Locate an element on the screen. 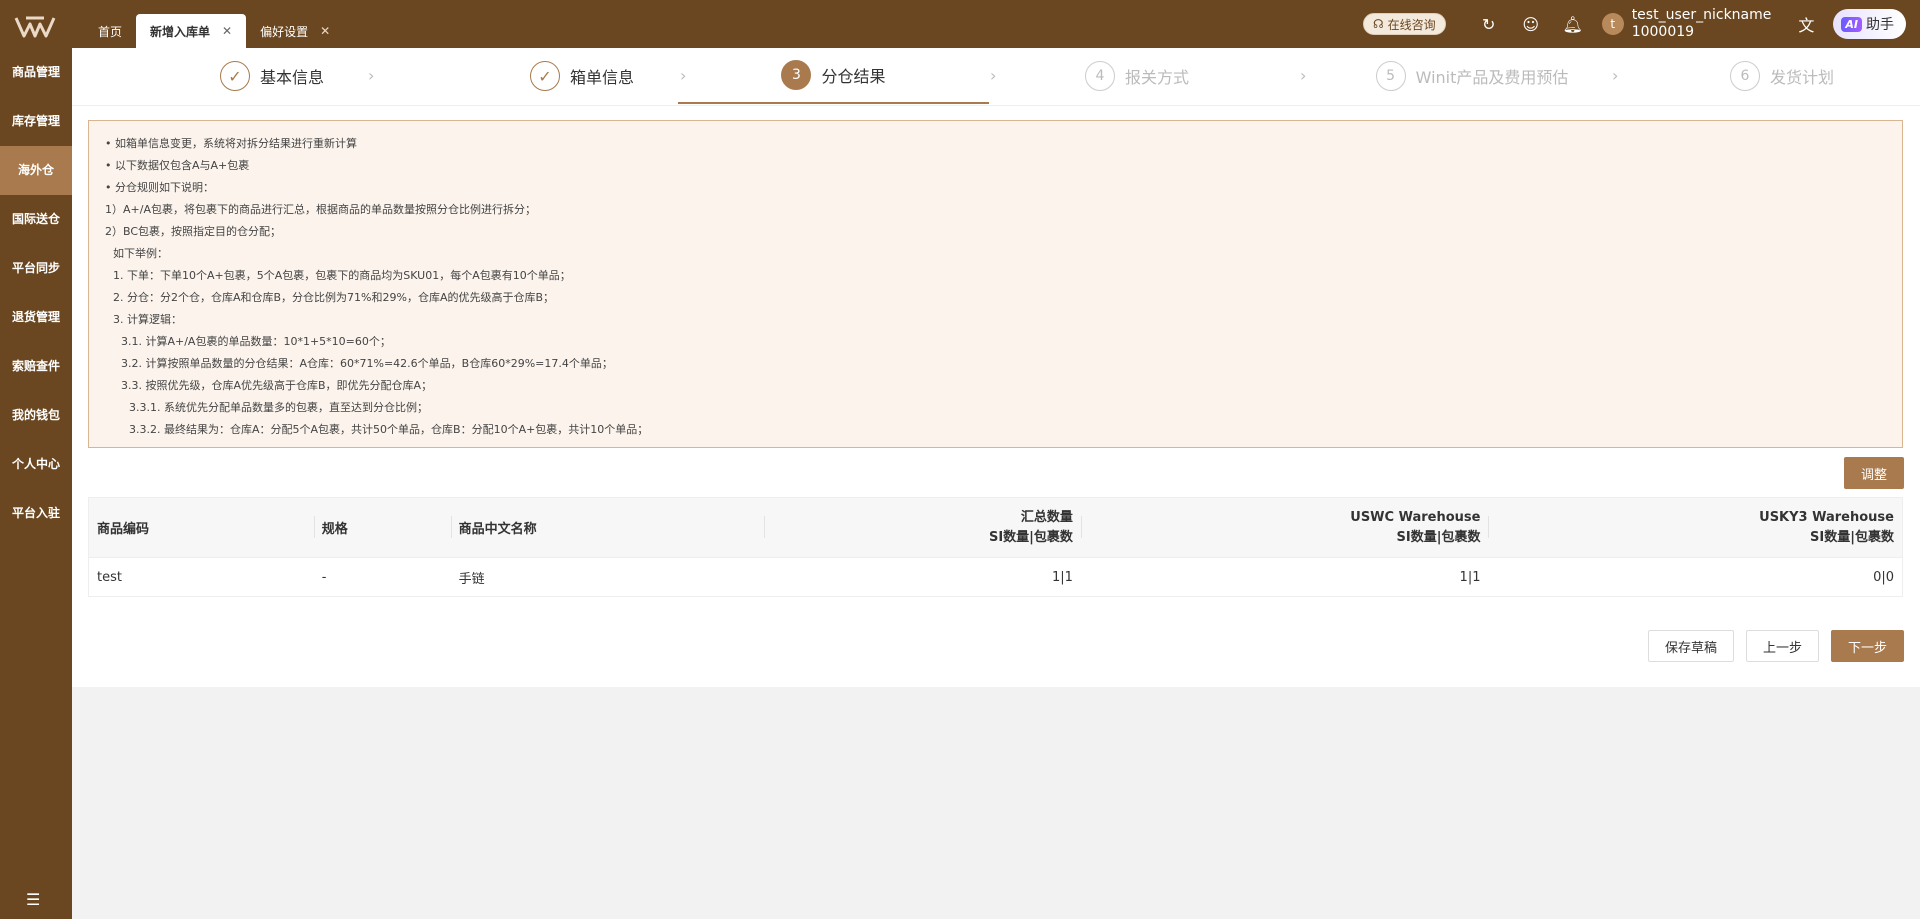 The image size is (1920, 919). ai-assistant-button: AI 助手 is located at coordinates (1869, 24).